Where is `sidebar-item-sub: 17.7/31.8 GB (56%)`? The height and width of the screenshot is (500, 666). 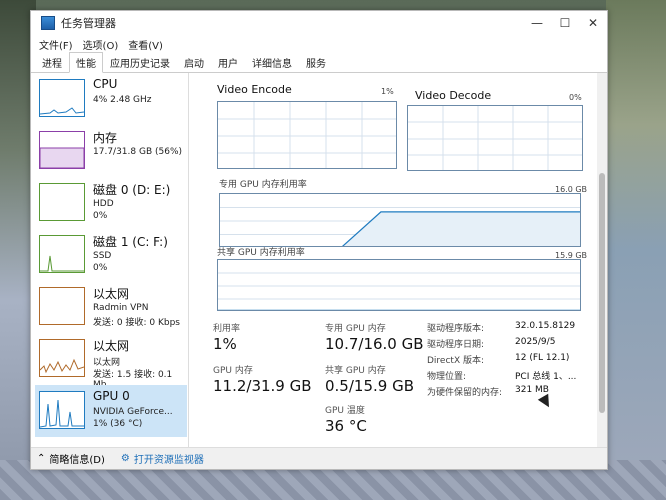
sidebar-item-sub: 17.7/31.8 GB (56%) is located at coordinates (138, 152).